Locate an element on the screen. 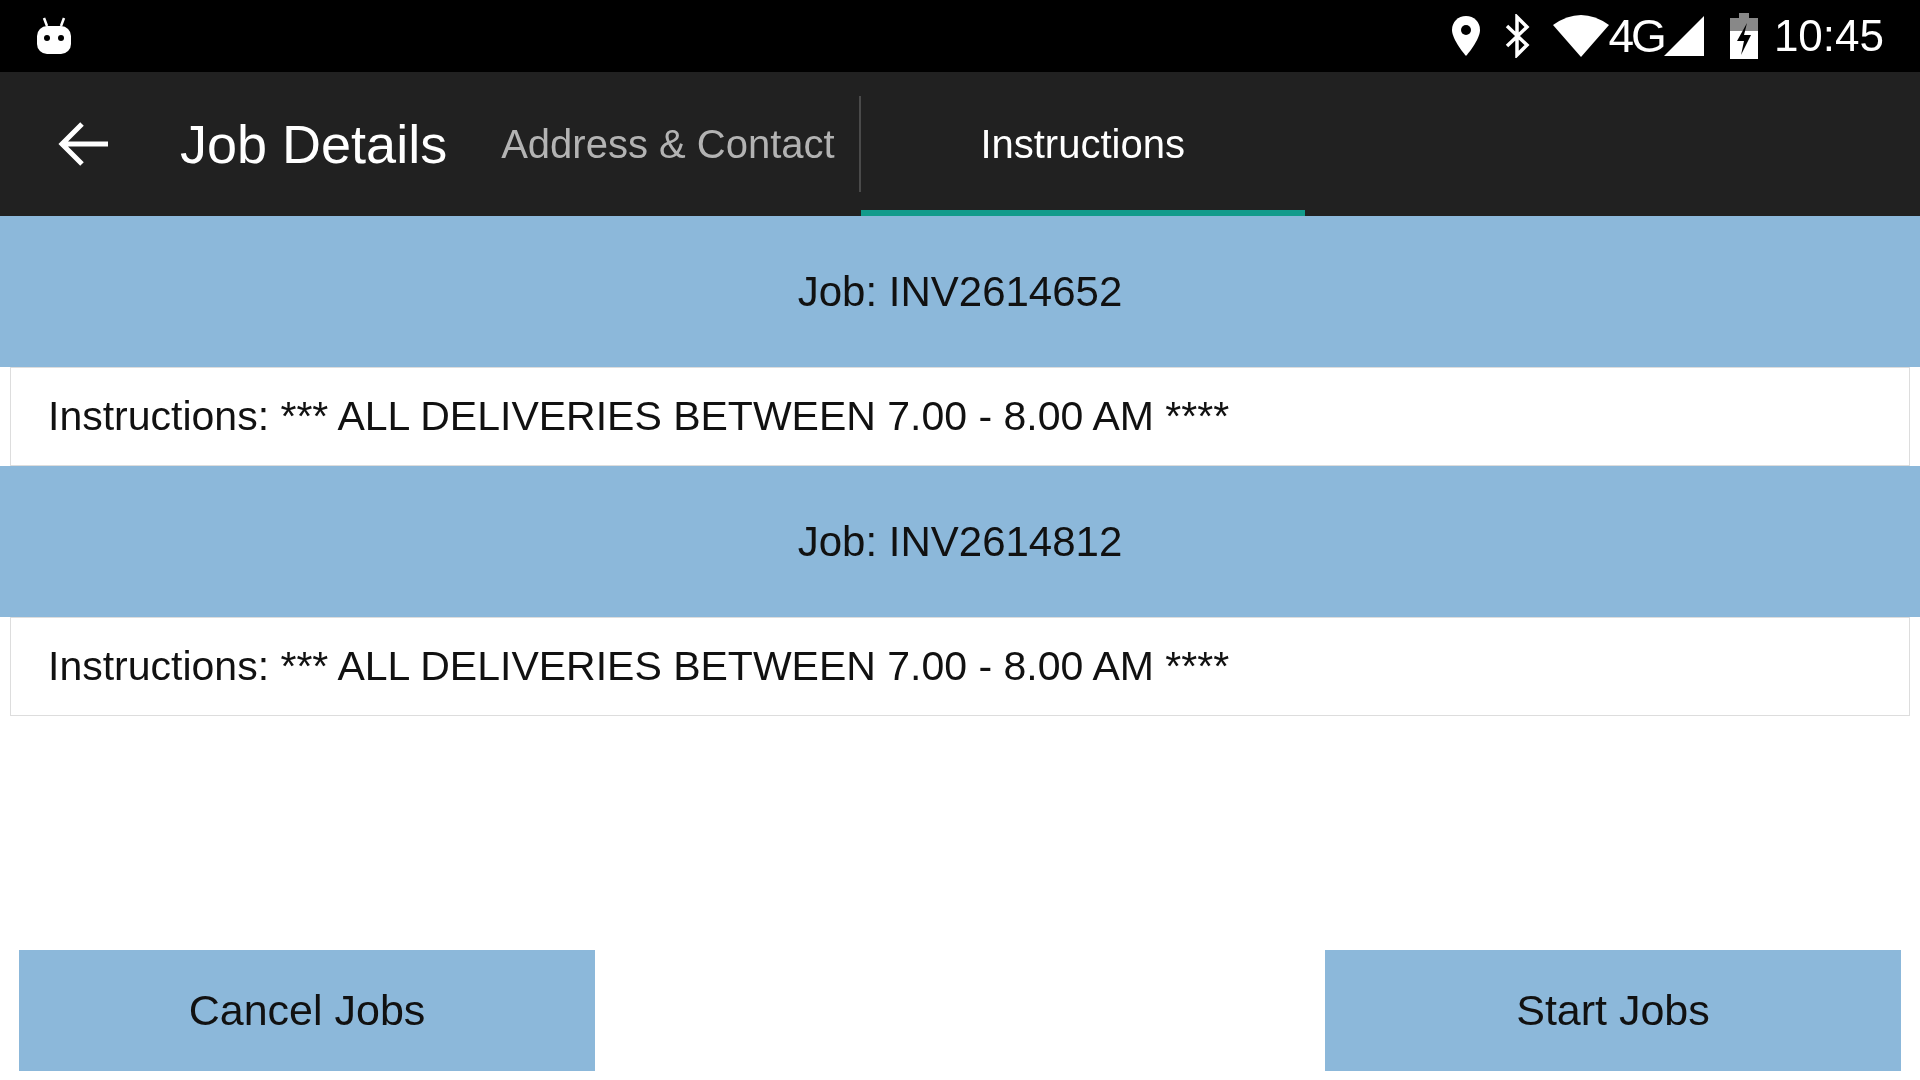 The image size is (1920, 1080). network-label: 4G is located at coordinates (1636, 36).